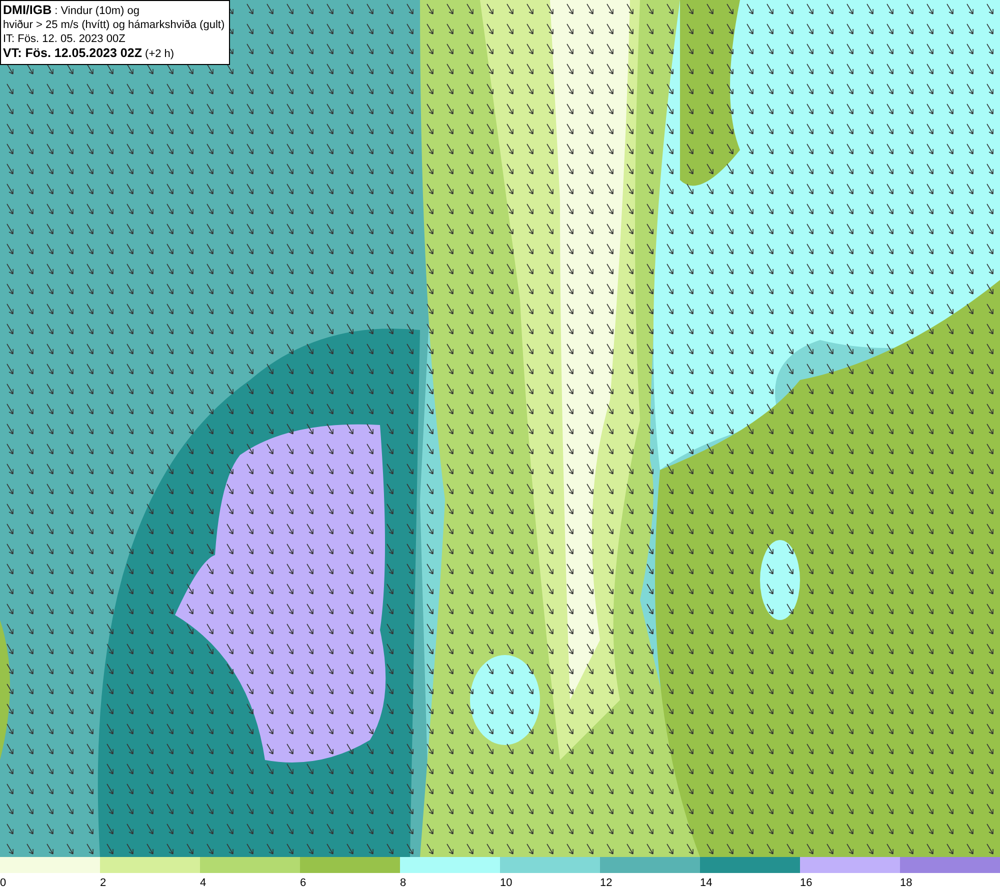 The image size is (1000, 887). Describe the element at coordinates (303, 882) in the screenshot. I see `legend-label: 6` at that location.